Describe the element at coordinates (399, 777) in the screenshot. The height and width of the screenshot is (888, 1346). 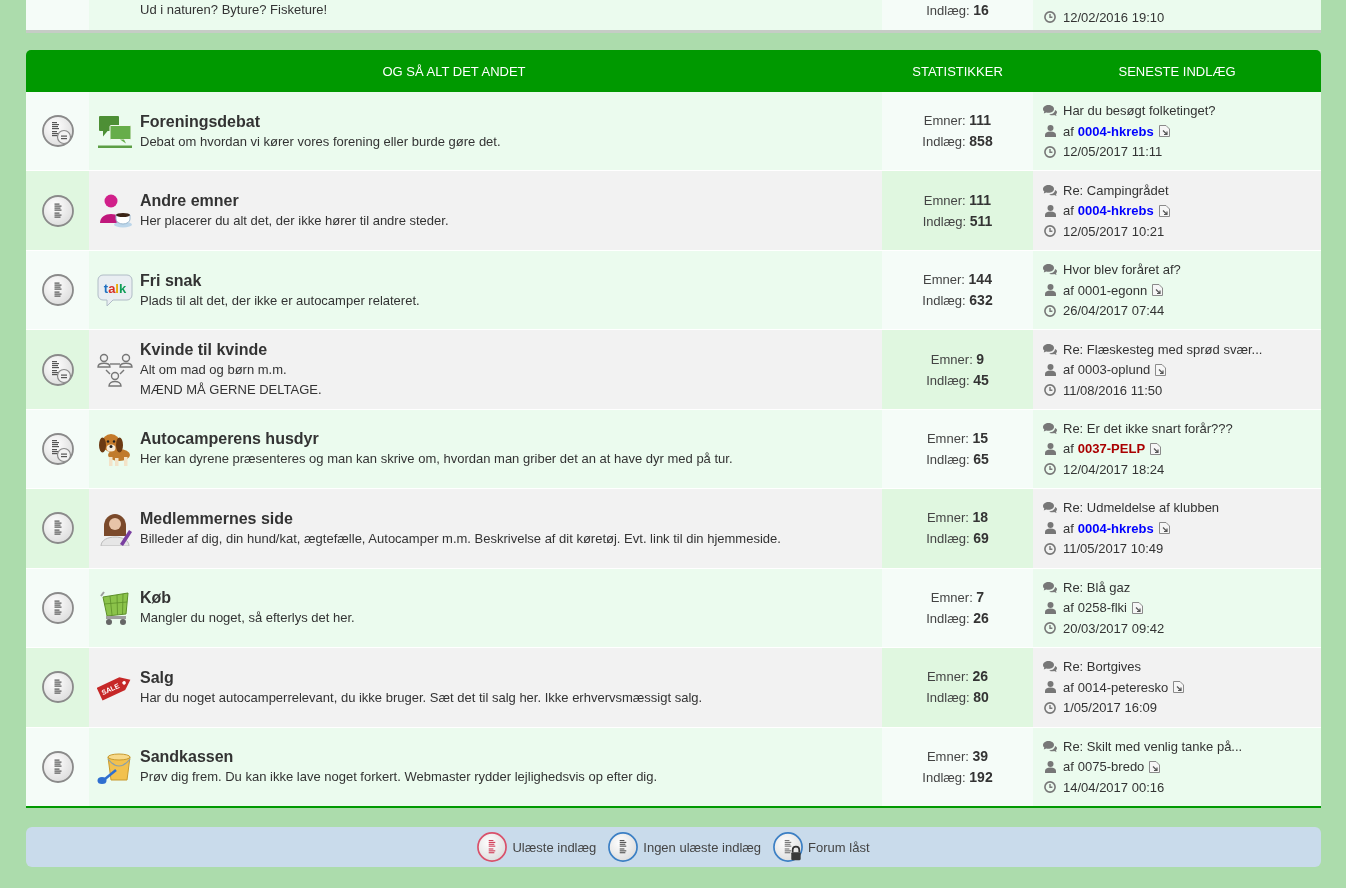
I see `forum-description: Prøv dig frem. Du kan ikke lave noget forkert. Webmaster rydder lejlighedsvis op efter dig.` at that location.